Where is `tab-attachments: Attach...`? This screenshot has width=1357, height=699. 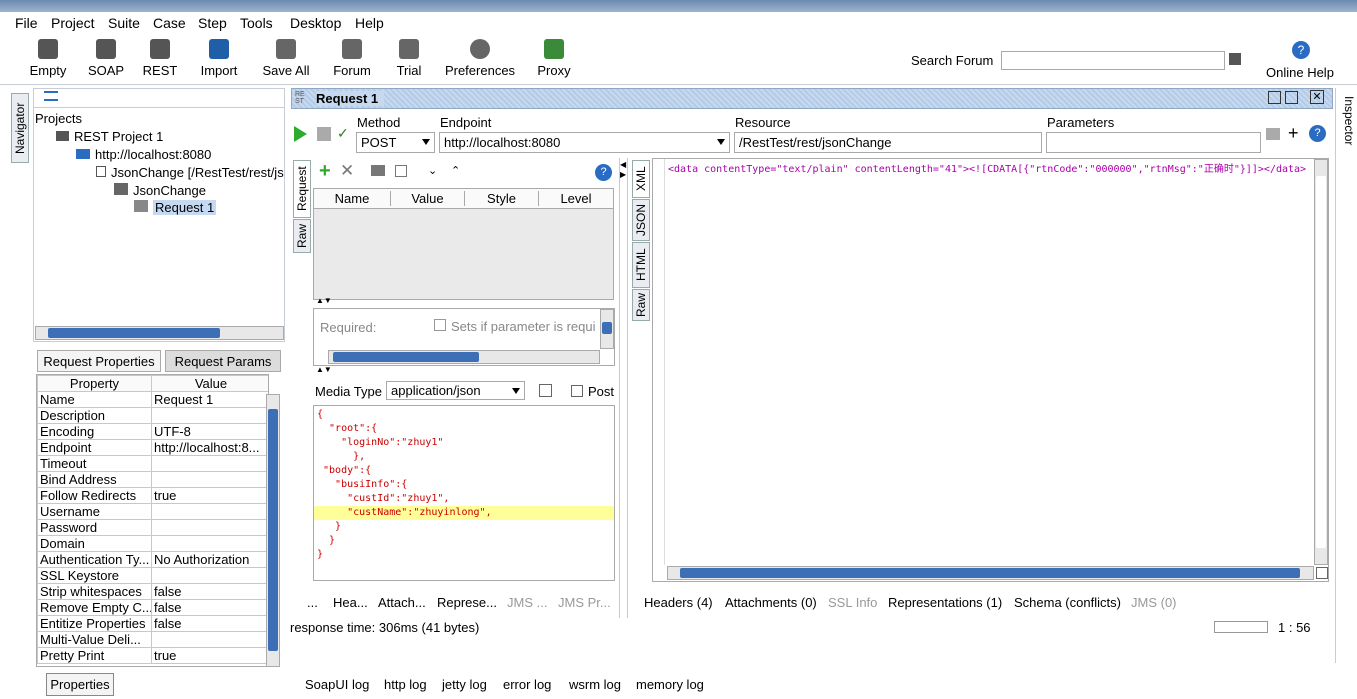
tab-attachments: Attach... is located at coordinates (402, 602).